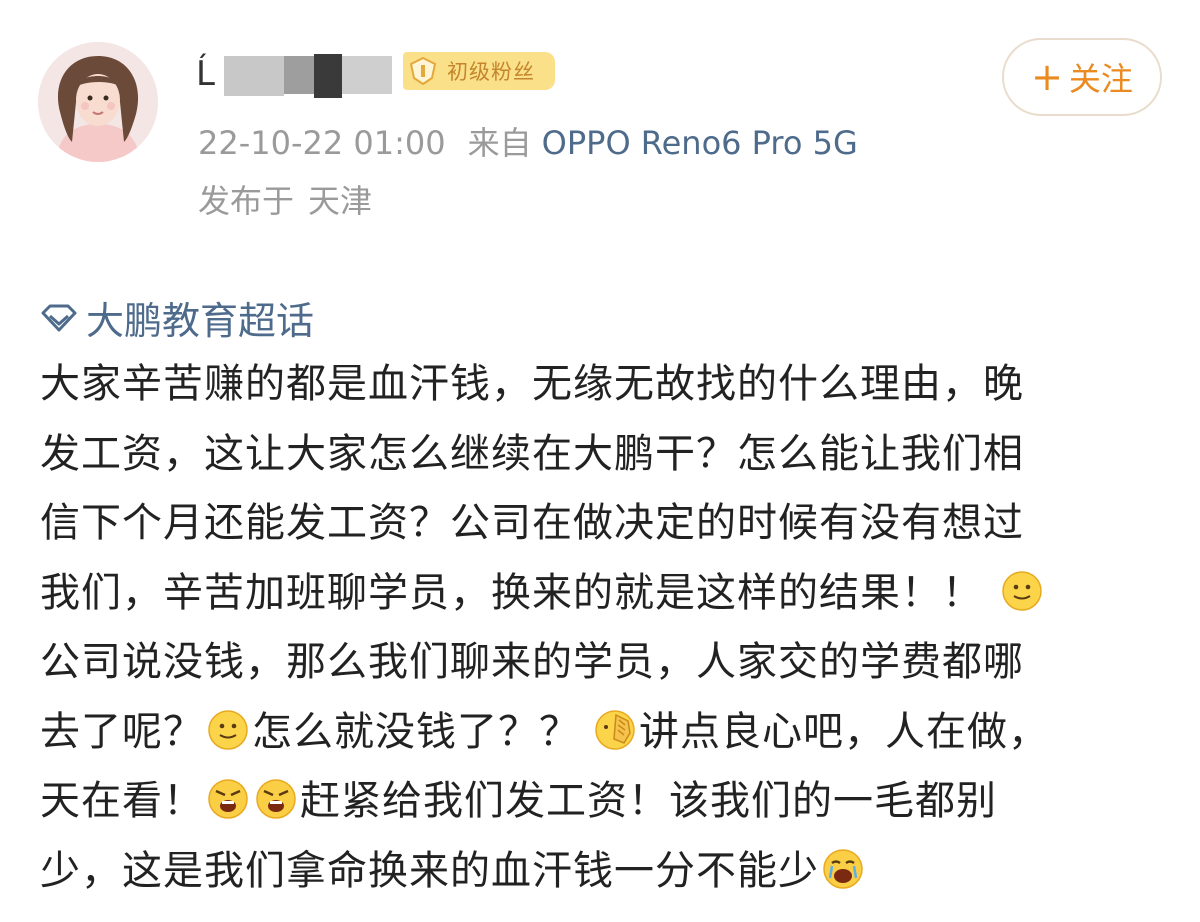 This screenshot has height=922, width=1200. Describe the element at coordinates (532, 662) in the screenshot. I see `content-line: 公司说没钱，那么我们聊来的学员，人家交的学费都哪` at that location.